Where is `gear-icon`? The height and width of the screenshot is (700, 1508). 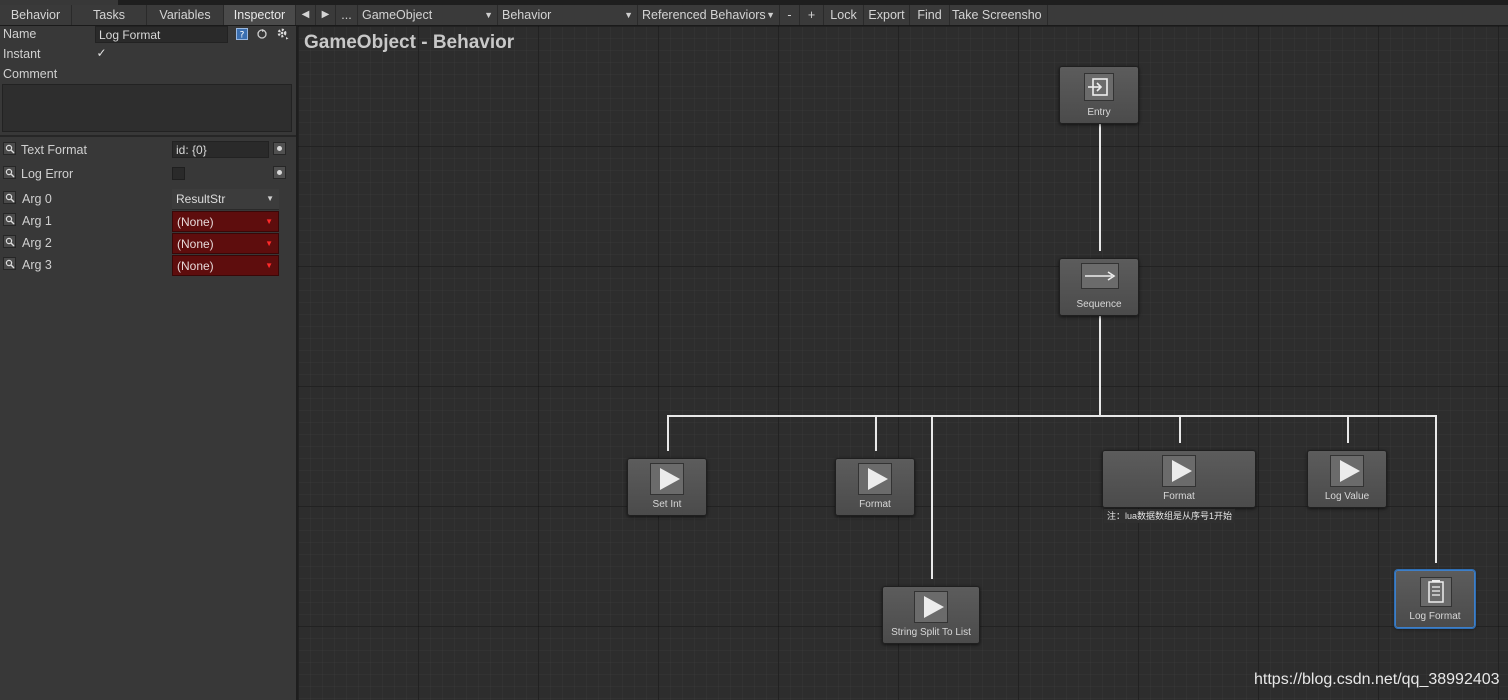
gear-icon is located at coordinates (282, 33).